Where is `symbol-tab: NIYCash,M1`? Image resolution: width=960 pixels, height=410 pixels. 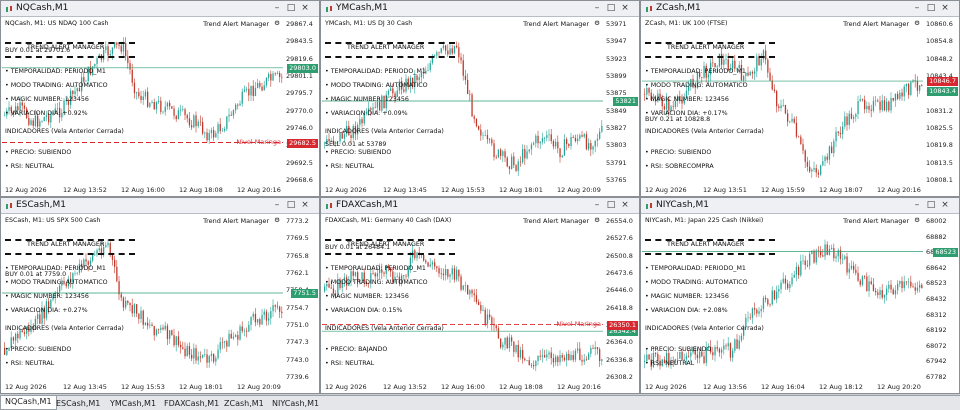
symbol-tab: NIYCash,M1 is located at coordinates (295, 403).